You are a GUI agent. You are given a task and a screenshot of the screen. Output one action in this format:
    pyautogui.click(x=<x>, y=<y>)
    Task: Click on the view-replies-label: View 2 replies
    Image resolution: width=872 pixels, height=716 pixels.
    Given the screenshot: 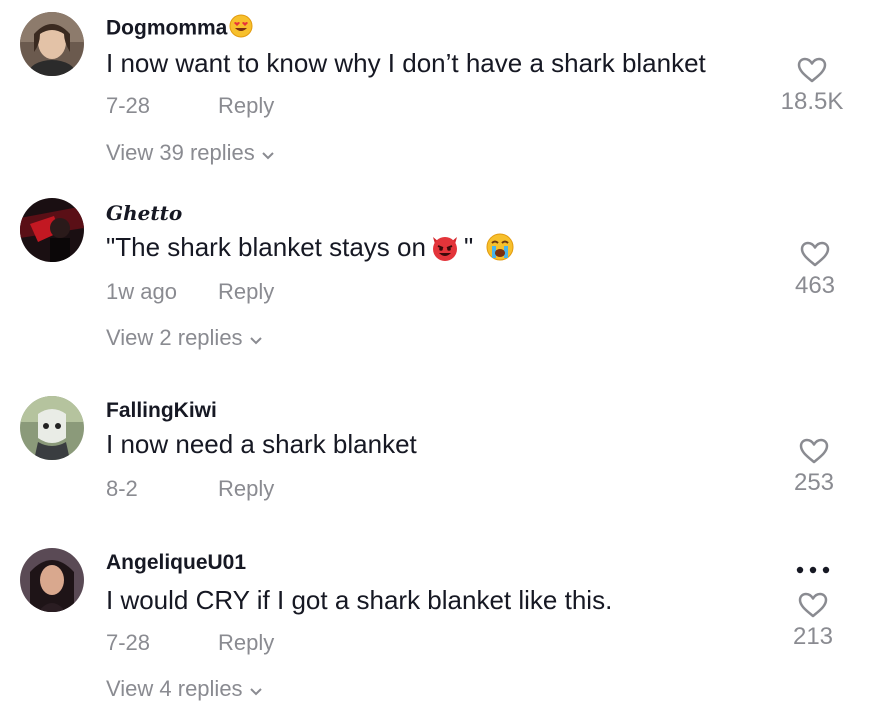 What is the action you would take?
    pyautogui.click(x=174, y=337)
    